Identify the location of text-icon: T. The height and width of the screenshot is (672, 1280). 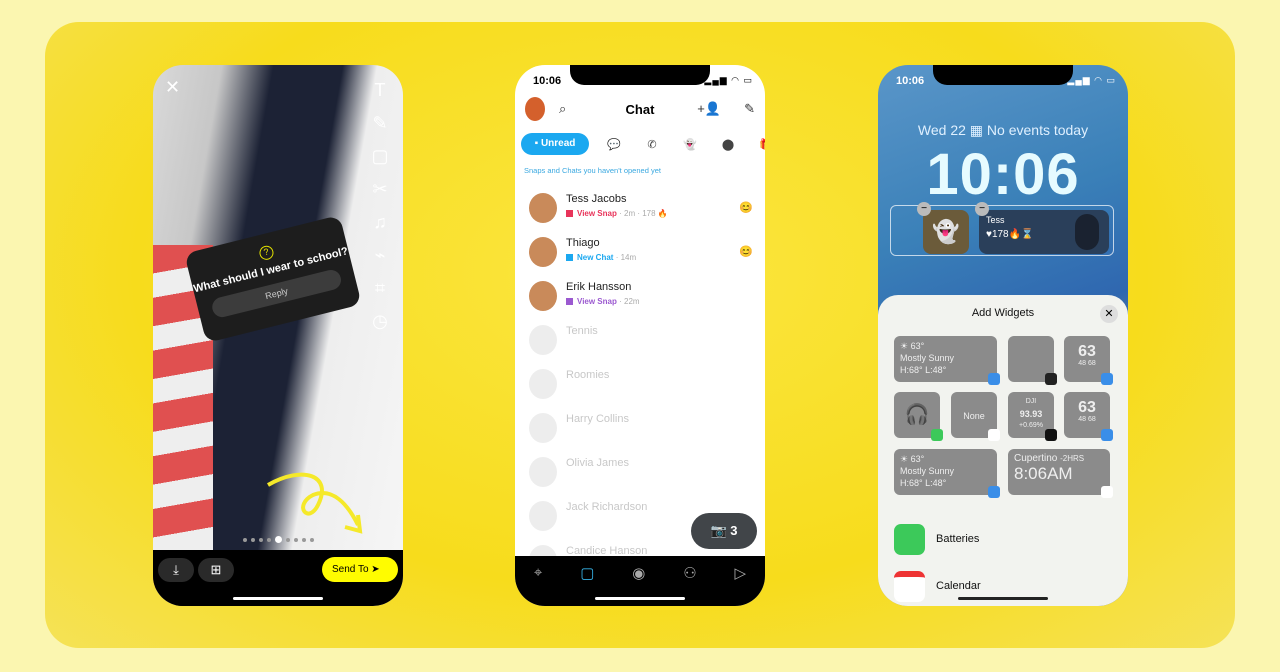
(380, 90).